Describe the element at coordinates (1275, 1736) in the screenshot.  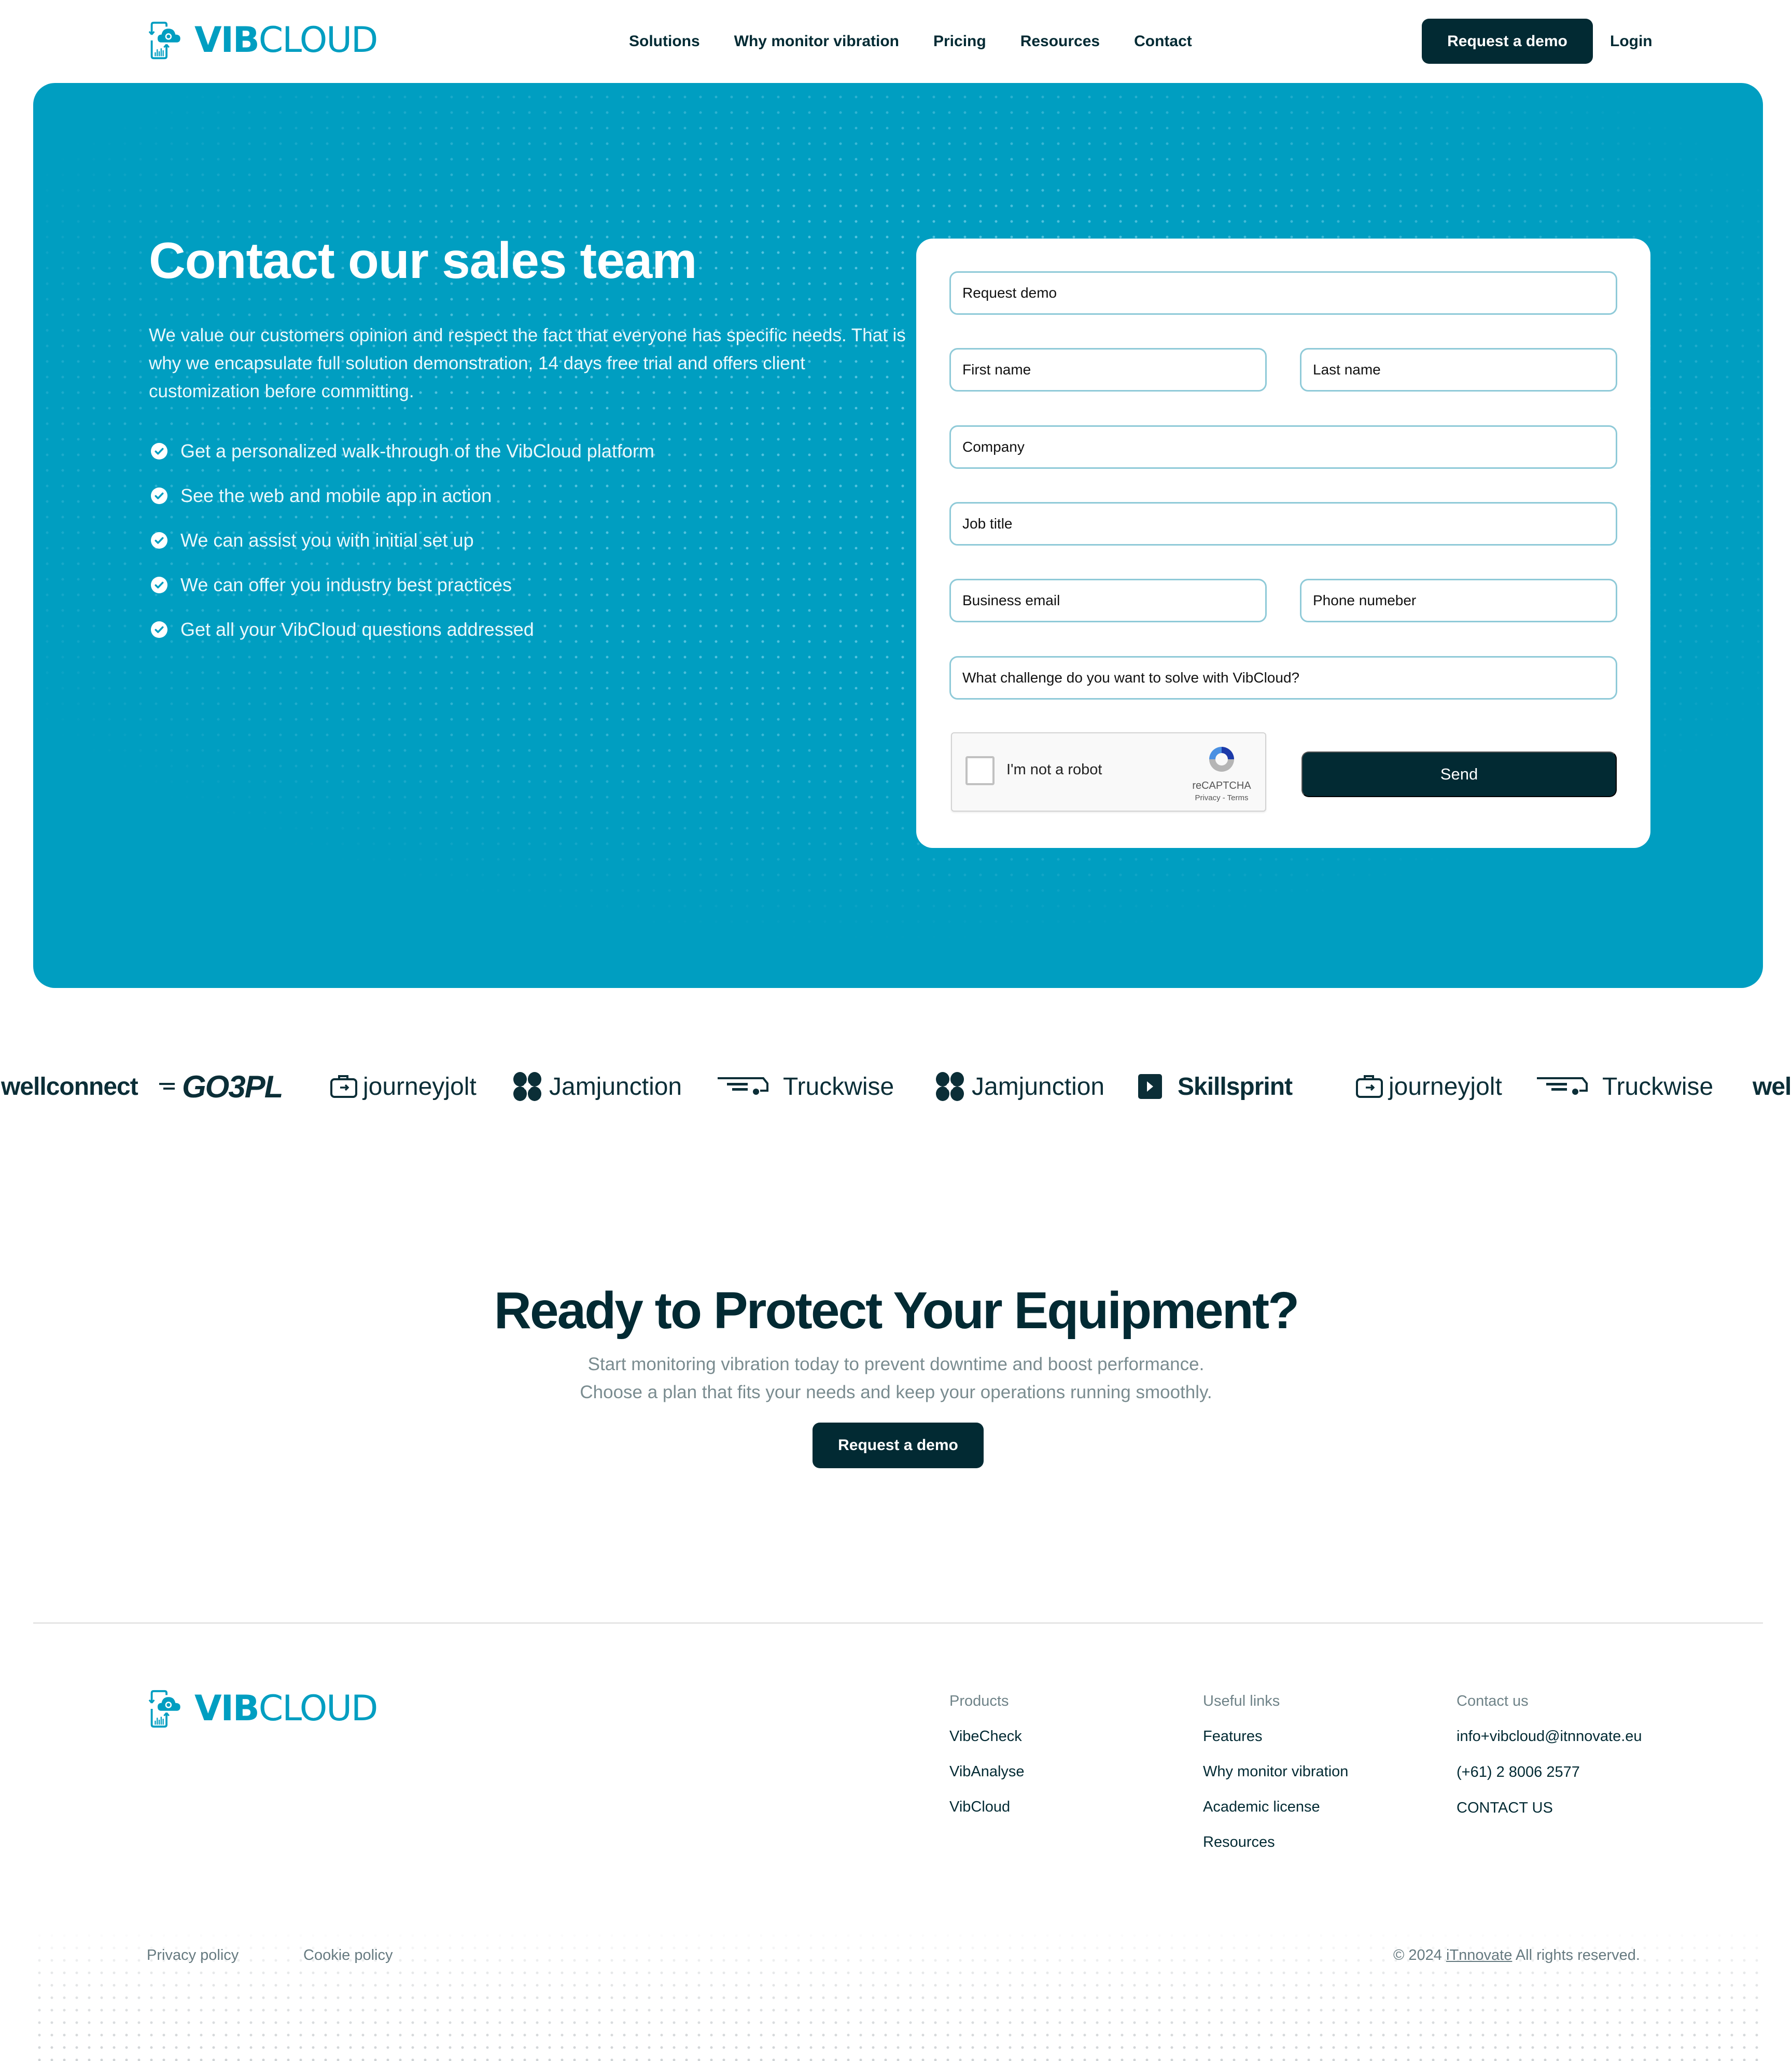
I see `footer-link-features: Features` at that location.